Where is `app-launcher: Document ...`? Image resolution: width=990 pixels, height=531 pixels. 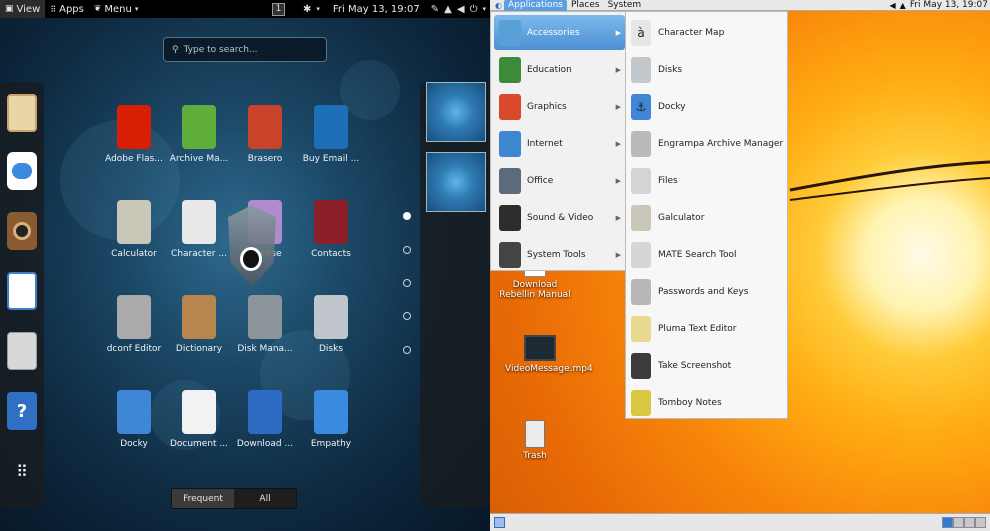
app-launcher: Document ... is located at coordinates (199, 419).